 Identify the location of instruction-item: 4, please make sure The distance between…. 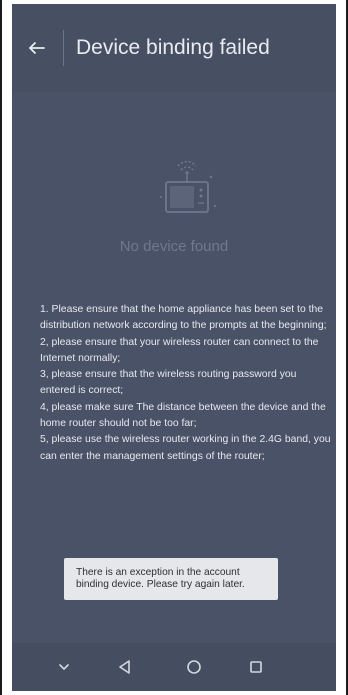
(183, 415).